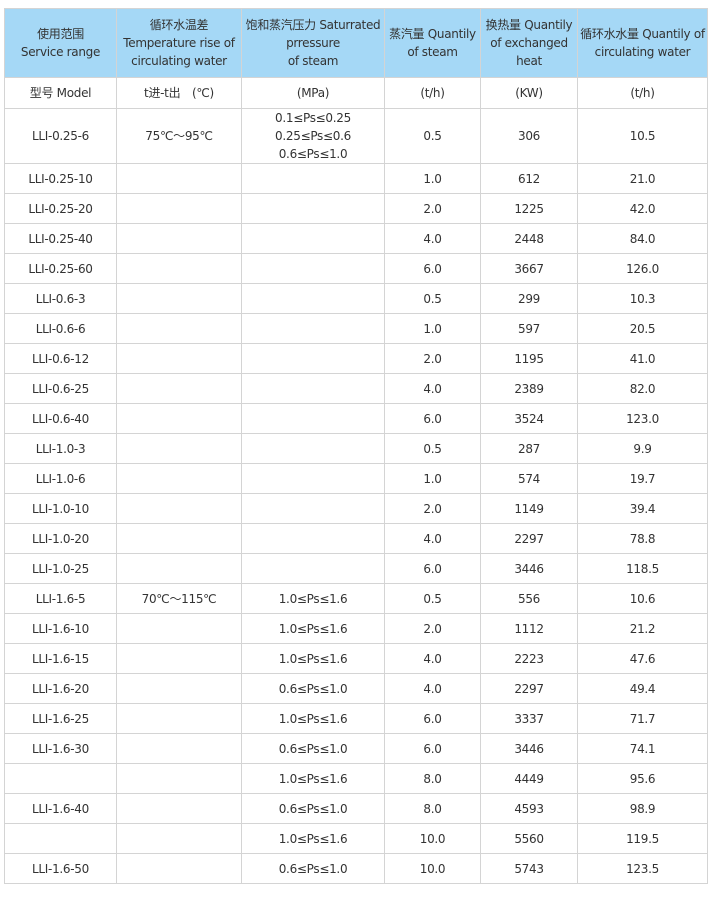 The width and height of the screenshot is (711, 918). What do you see at coordinates (60, 598) in the screenshot?
I see `cell-model: LLI-1.6-5` at bounding box center [60, 598].